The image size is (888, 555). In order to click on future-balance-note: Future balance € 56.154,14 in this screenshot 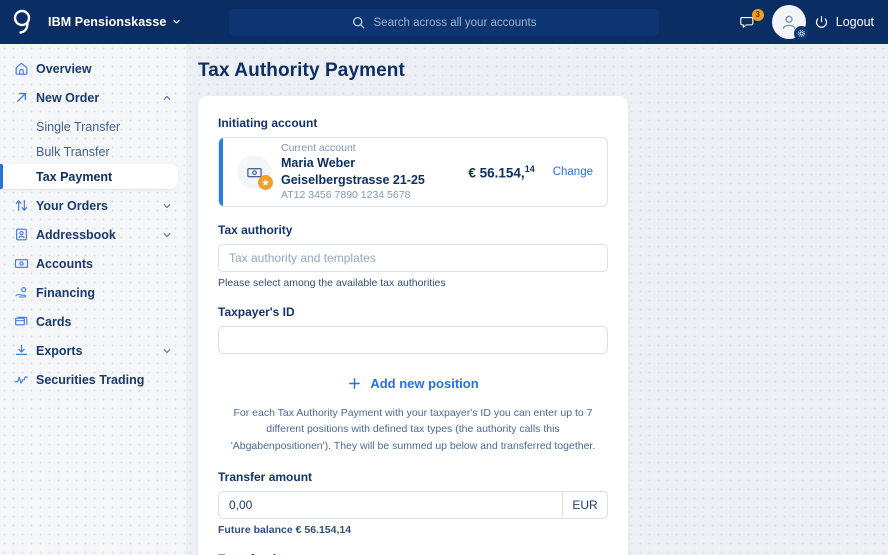, I will do `click(285, 529)`.